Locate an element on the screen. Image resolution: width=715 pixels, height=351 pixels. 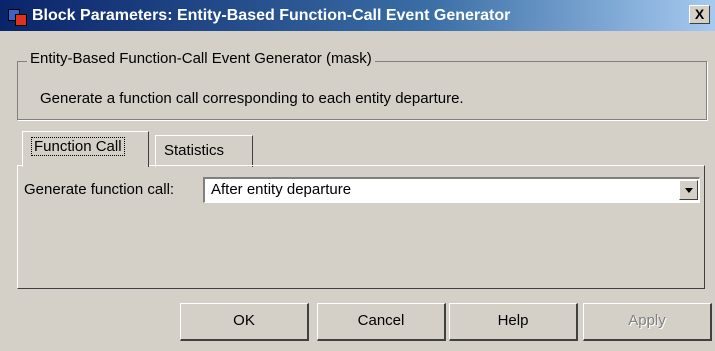
tab-function-call: Function Call is located at coordinates (85, 149).